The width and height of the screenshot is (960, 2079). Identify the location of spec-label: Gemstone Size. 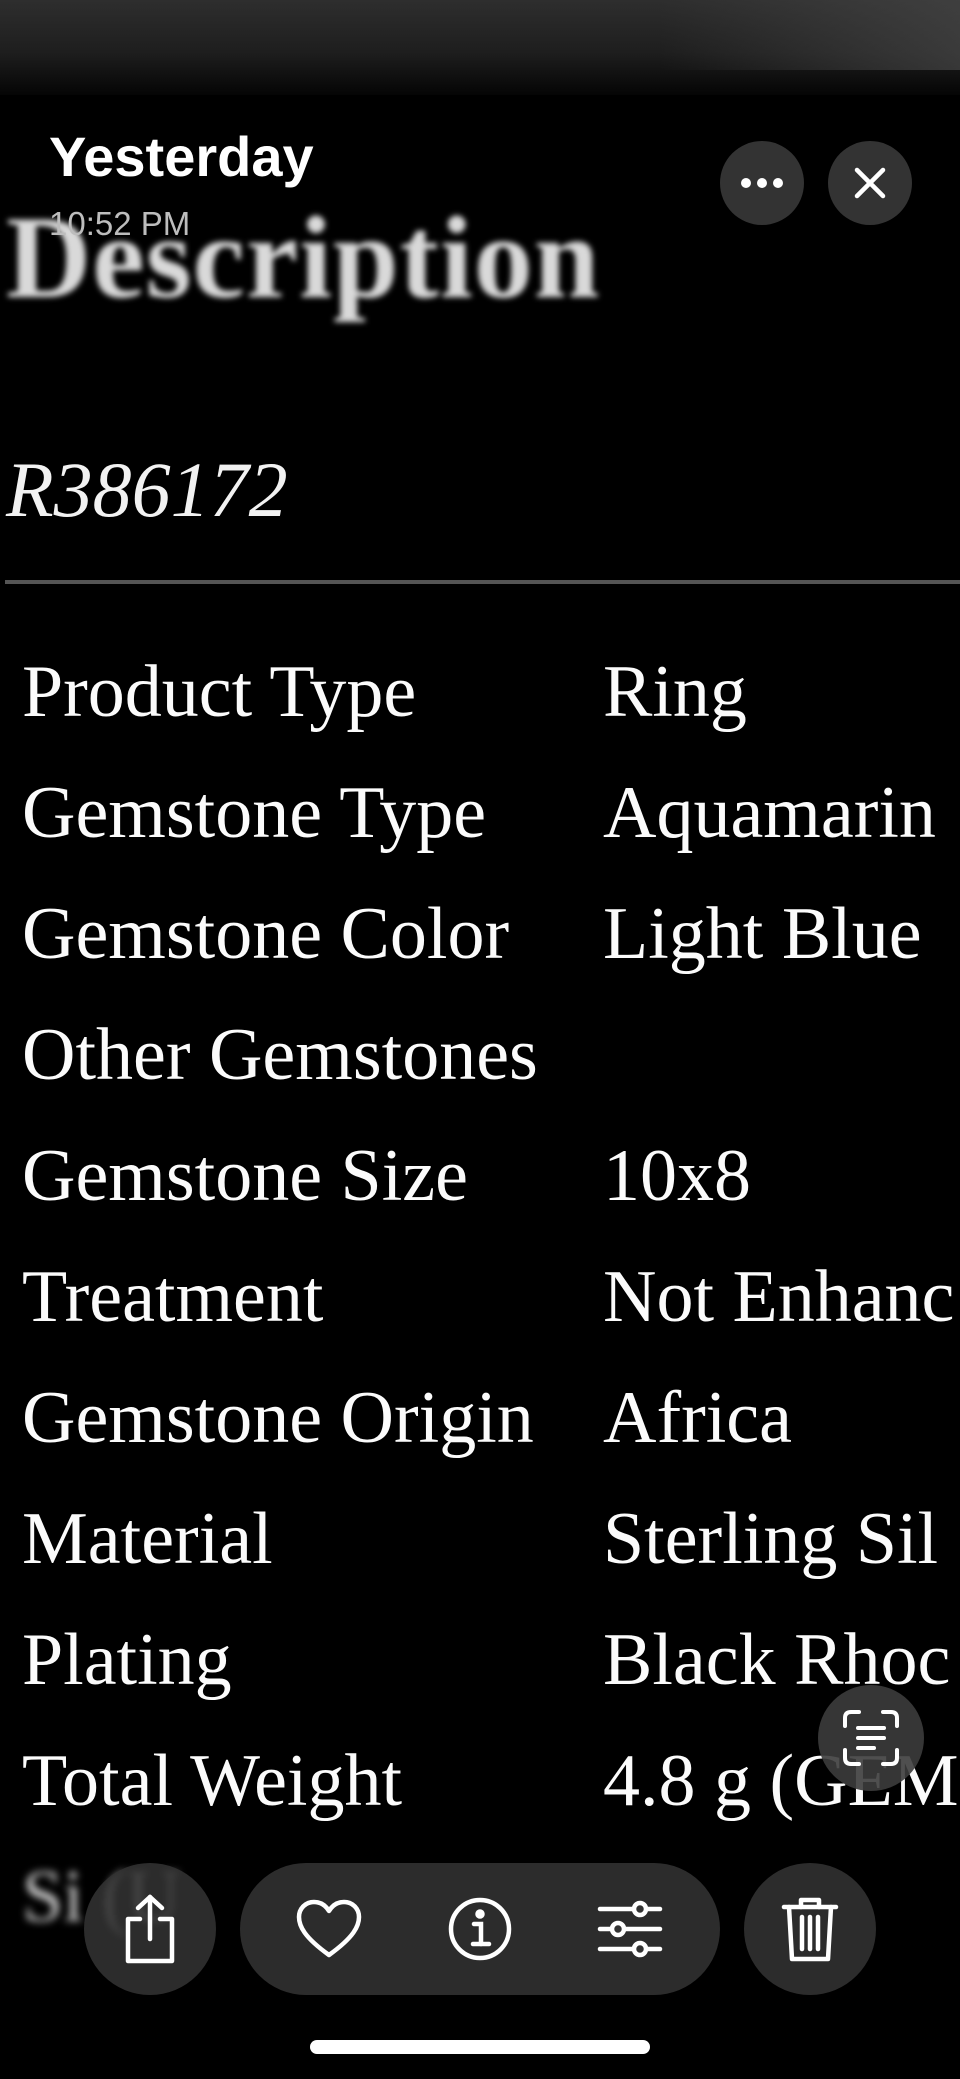
(245, 1176).